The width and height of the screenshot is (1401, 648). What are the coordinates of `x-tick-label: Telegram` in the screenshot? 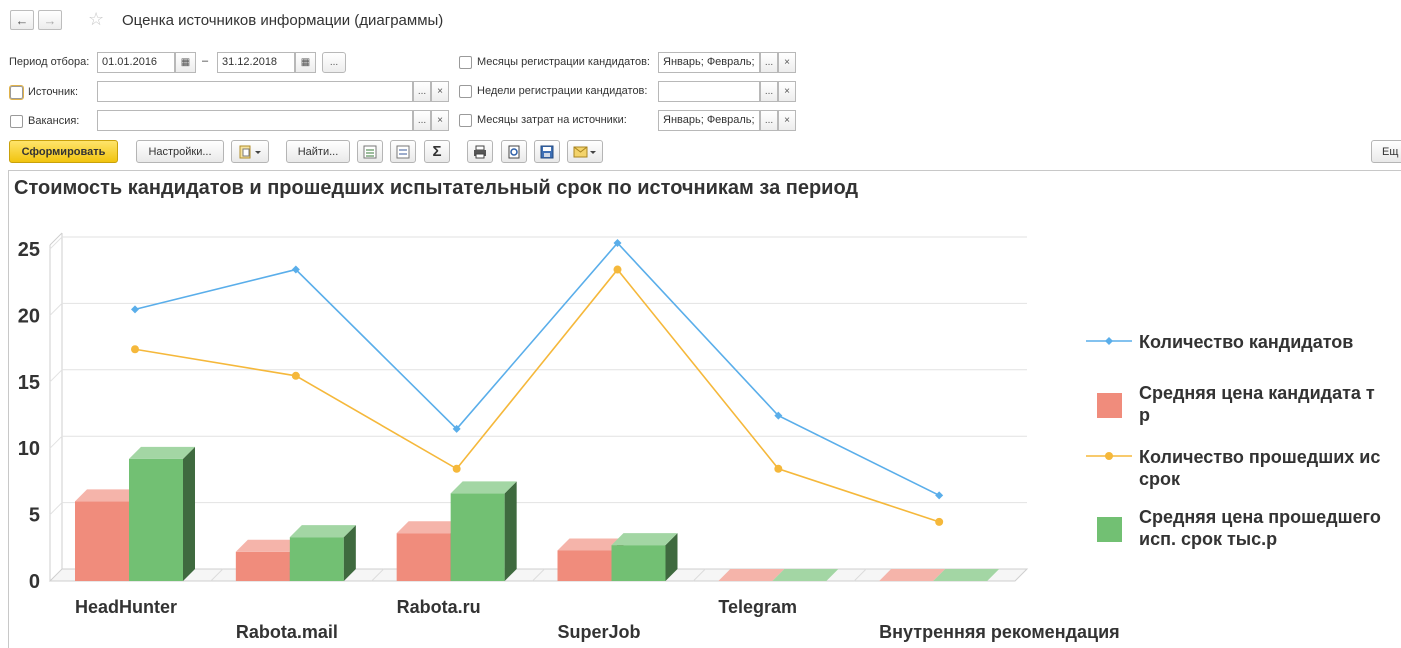 It's located at (757, 607).